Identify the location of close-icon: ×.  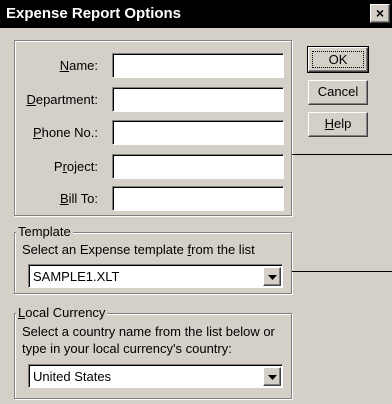
(380, 13).